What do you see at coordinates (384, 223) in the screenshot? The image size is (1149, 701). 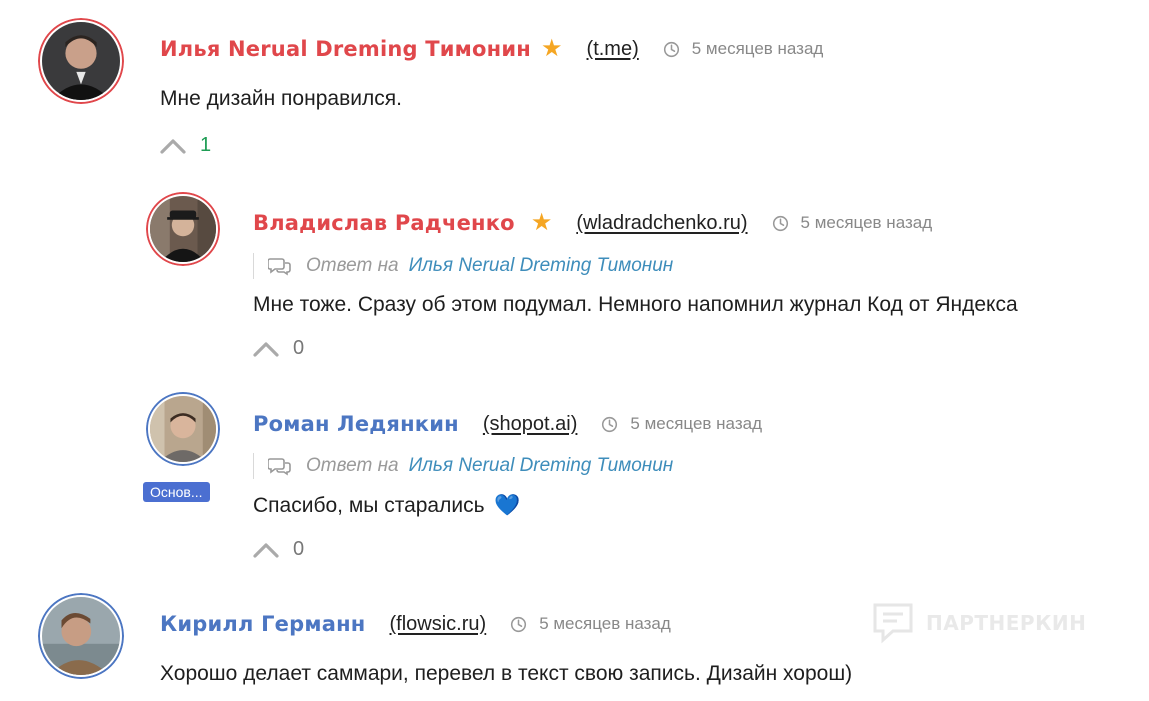 I see `author-name: Владислав Радченко` at bounding box center [384, 223].